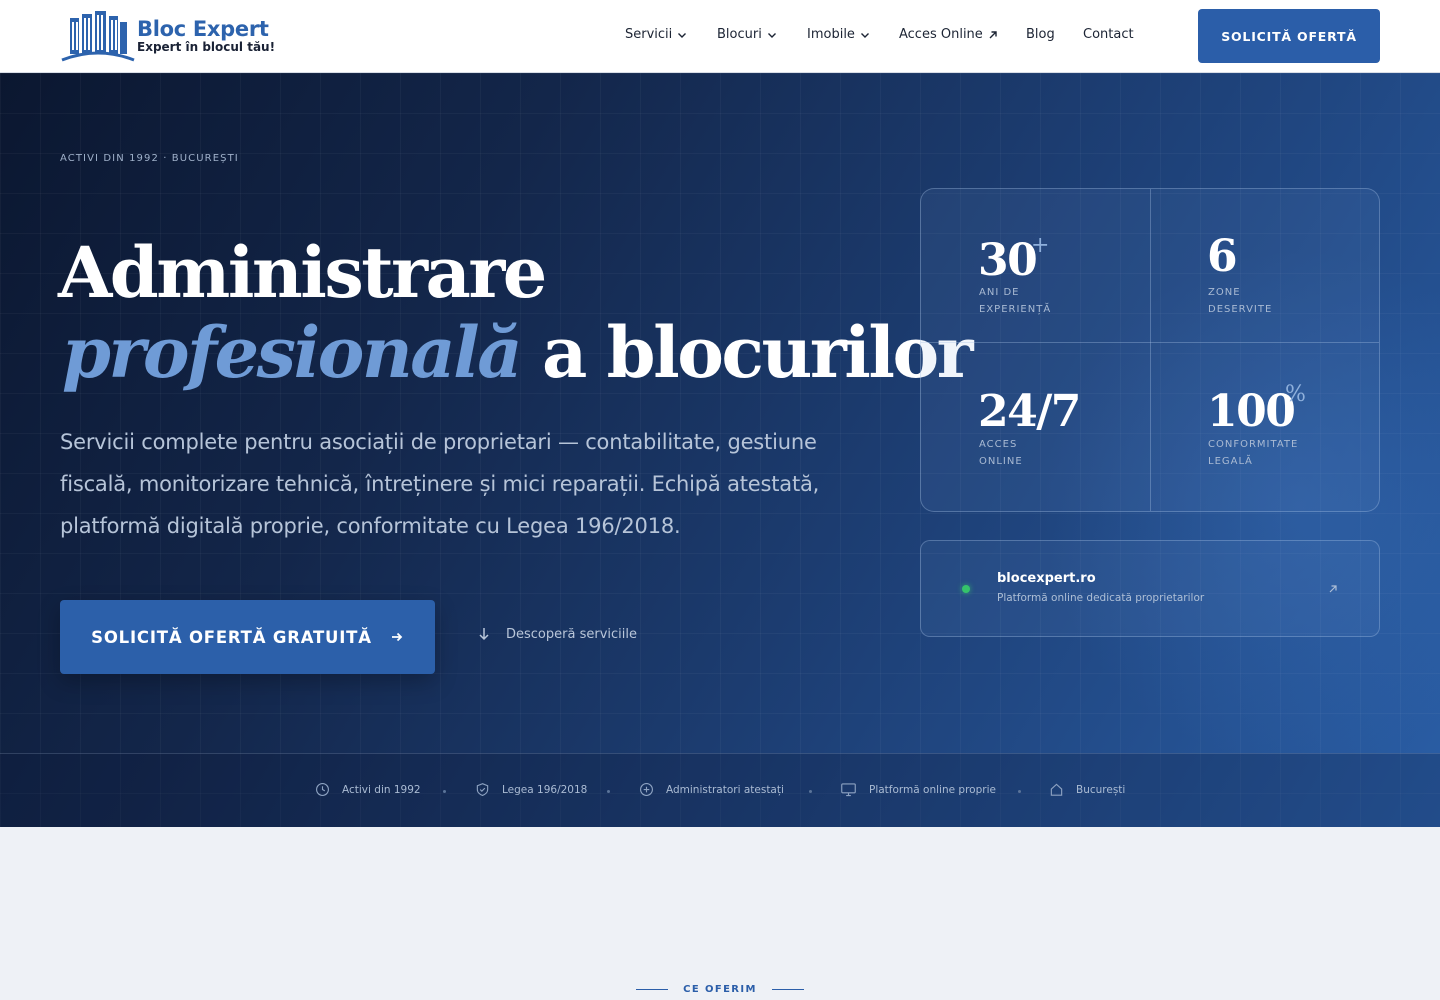 The height and width of the screenshot is (1000, 1440). I want to click on trust-item: București, so click(1087, 789).